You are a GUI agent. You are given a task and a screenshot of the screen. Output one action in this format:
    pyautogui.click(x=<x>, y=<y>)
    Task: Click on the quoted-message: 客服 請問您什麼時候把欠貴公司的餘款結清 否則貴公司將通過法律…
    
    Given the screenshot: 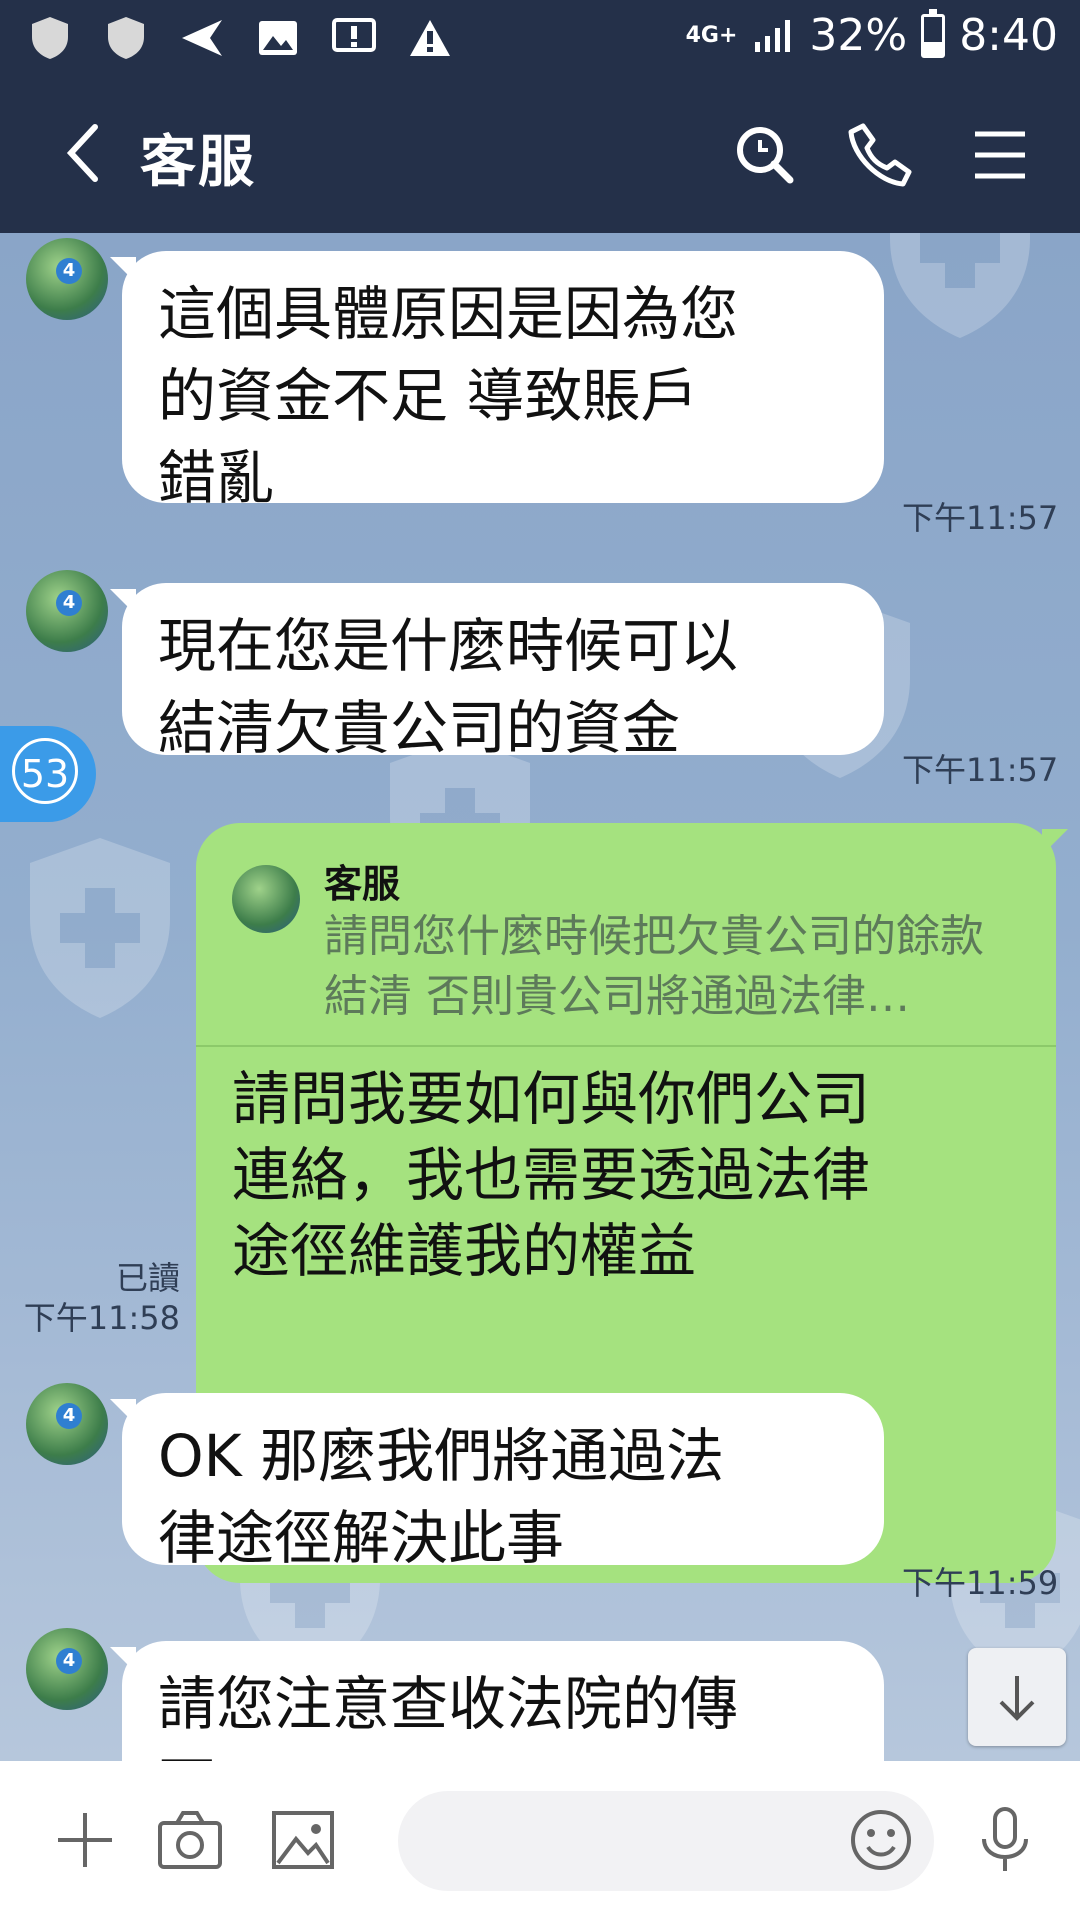 What is the action you would take?
    pyautogui.click(x=626, y=935)
    